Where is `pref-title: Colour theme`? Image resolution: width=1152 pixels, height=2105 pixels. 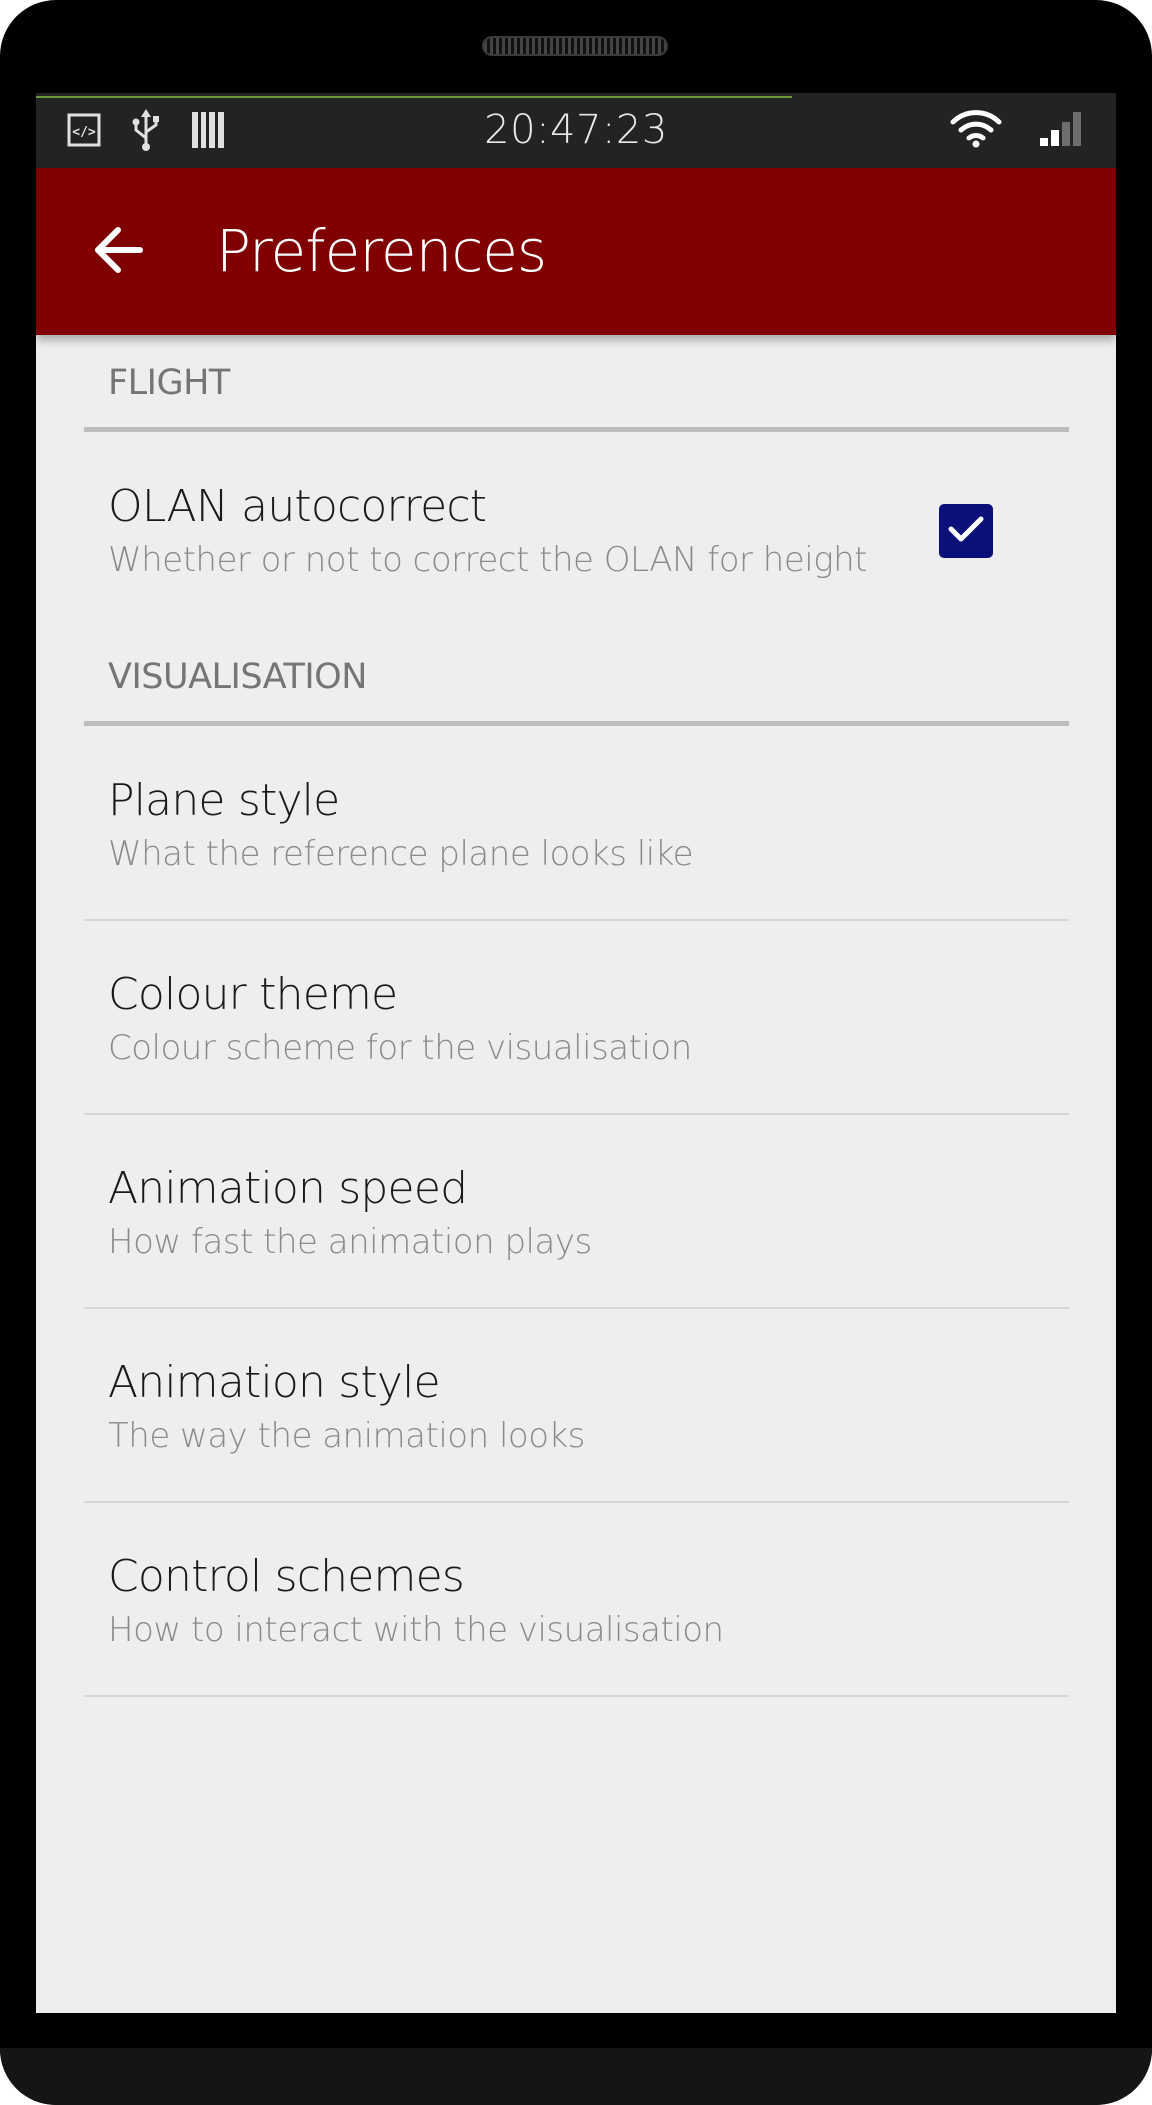
pref-title: Colour theme is located at coordinates (253, 994).